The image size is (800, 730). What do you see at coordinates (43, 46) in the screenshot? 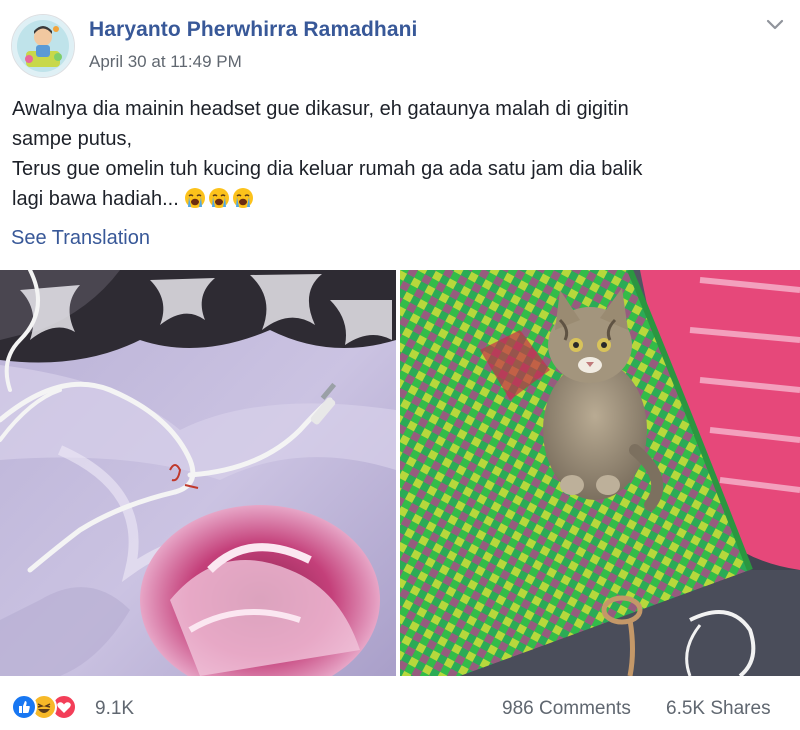
I see `author-avatar` at bounding box center [43, 46].